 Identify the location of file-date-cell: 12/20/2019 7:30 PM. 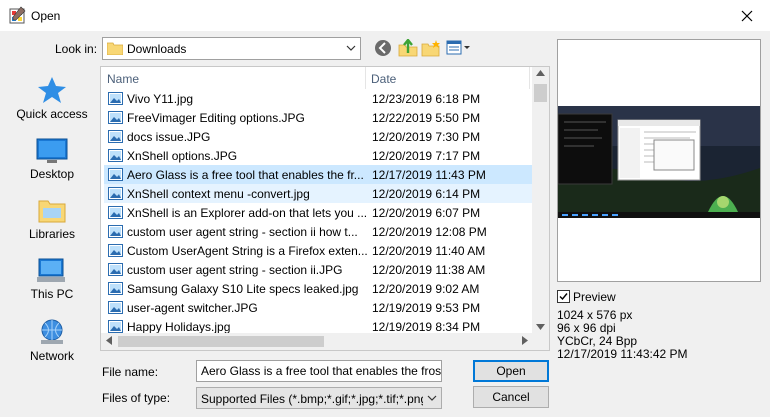
(426, 137).